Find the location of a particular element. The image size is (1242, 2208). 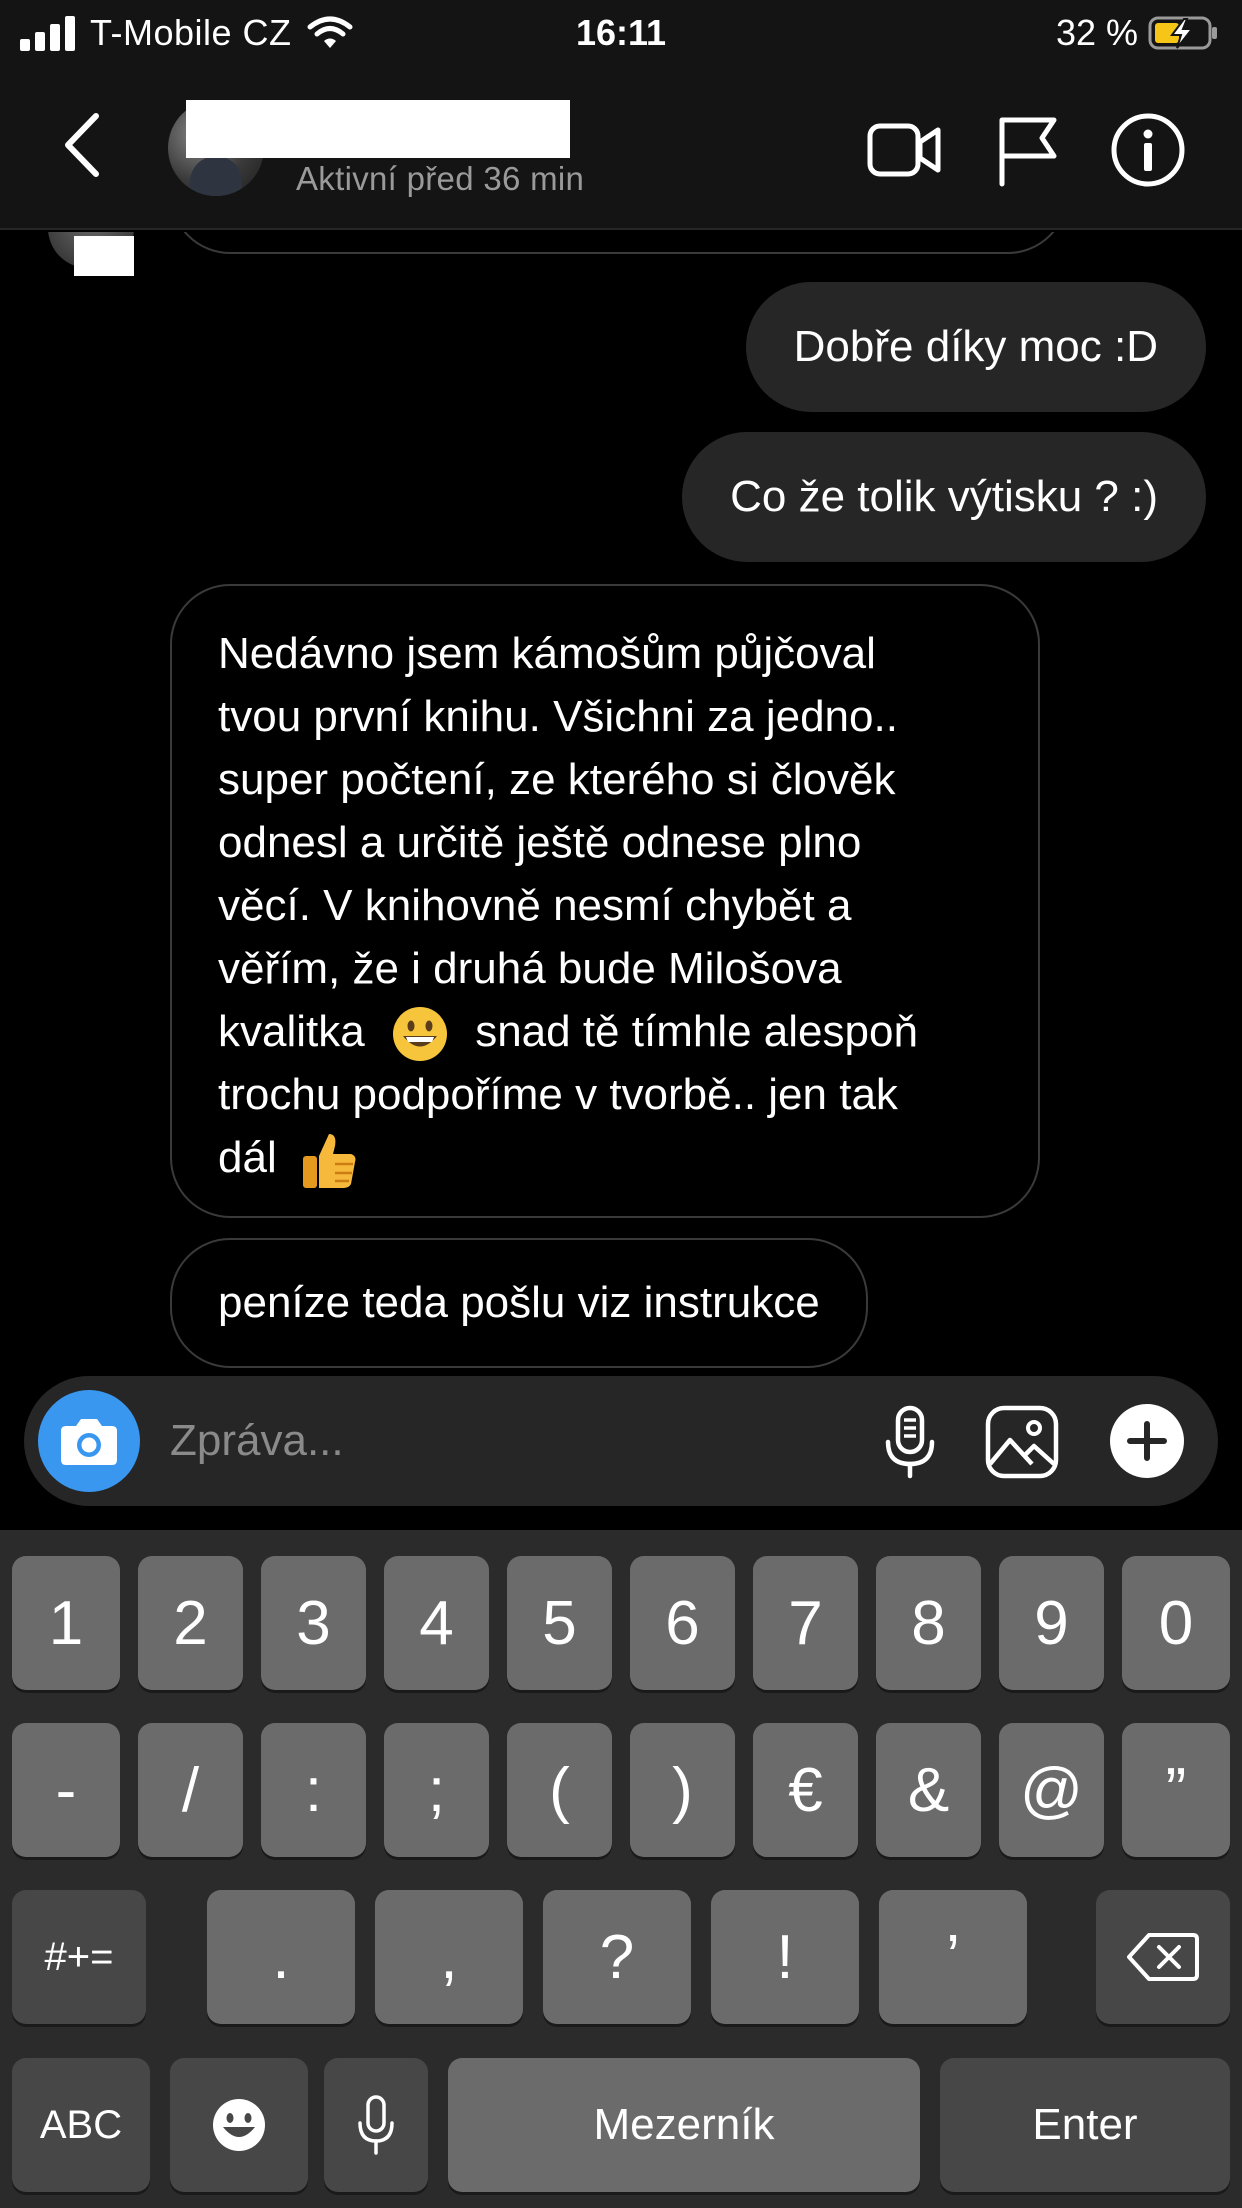

backspace-icon is located at coordinates (1163, 1957).